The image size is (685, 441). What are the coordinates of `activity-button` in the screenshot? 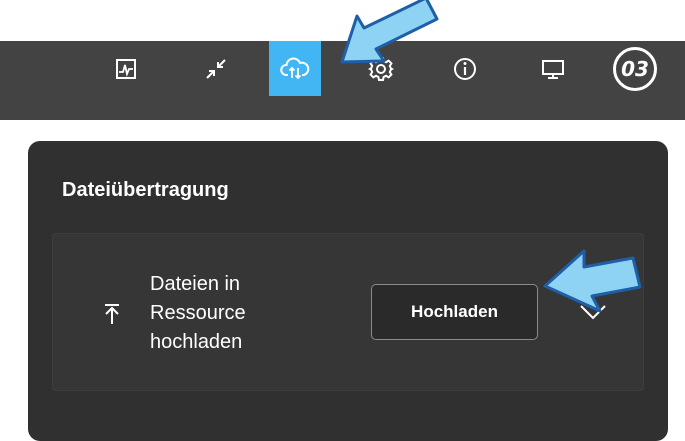 It's located at (126, 69).